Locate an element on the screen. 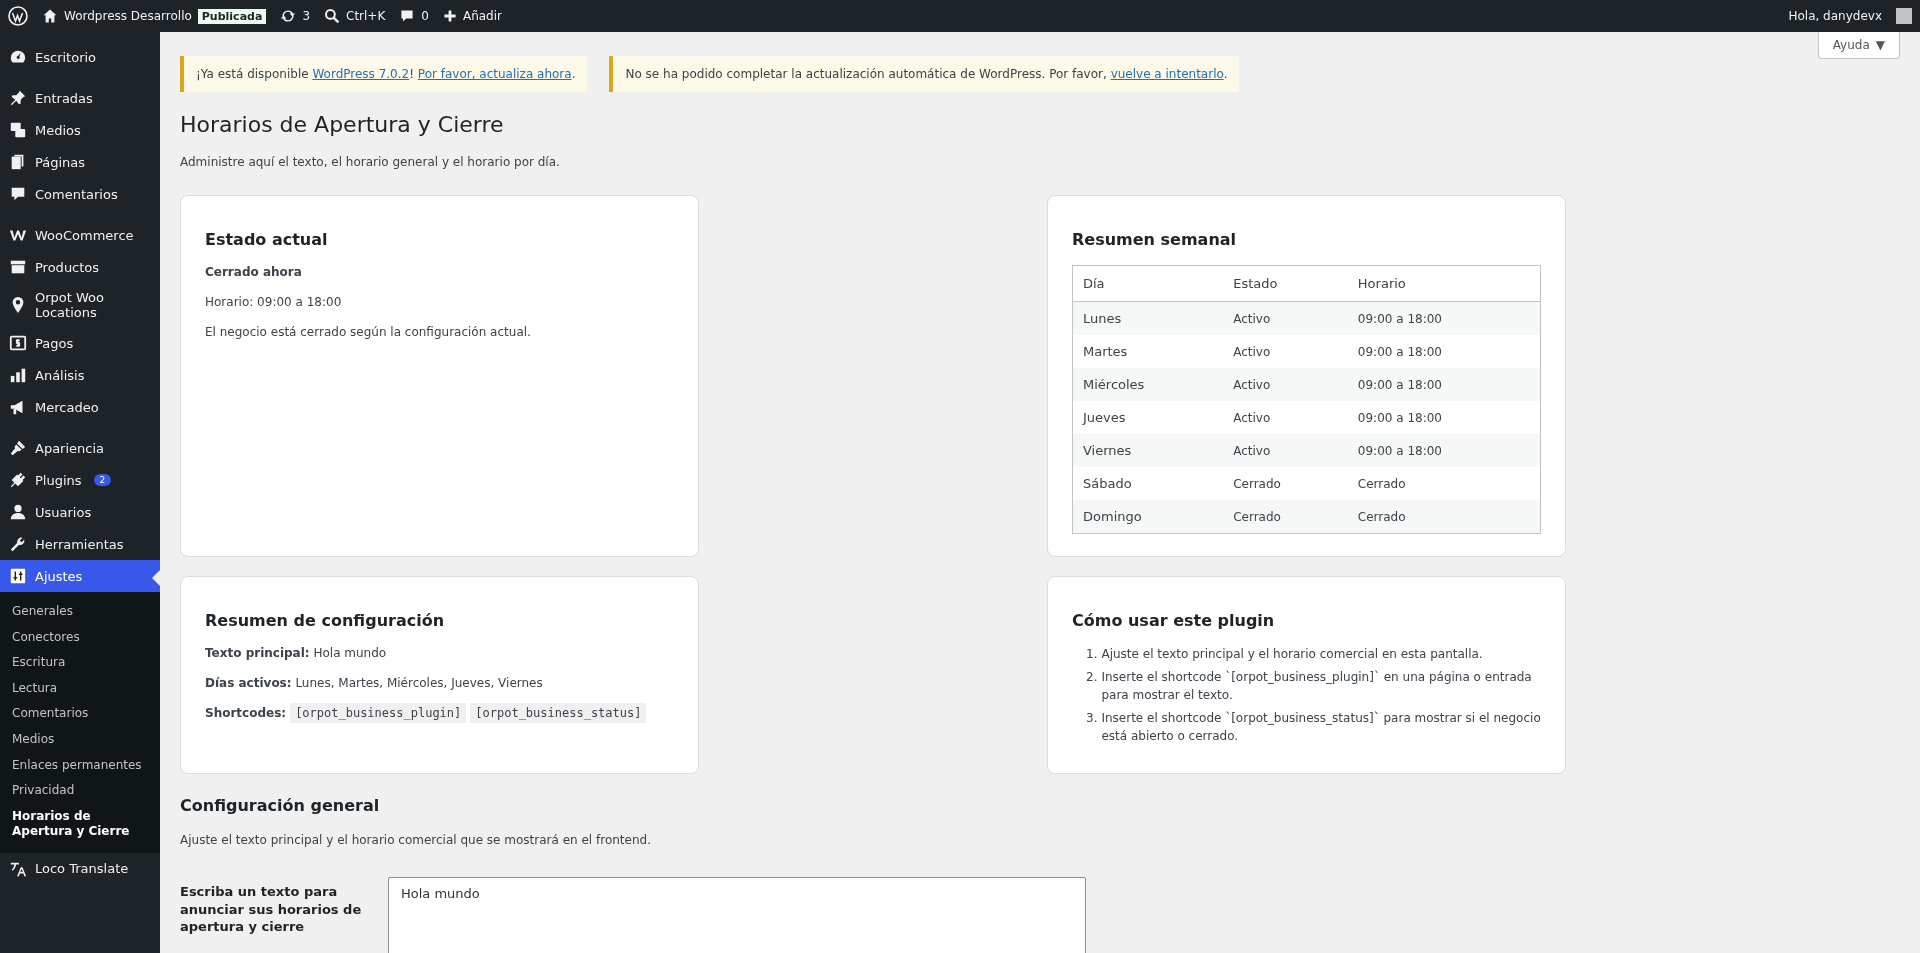 Image resolution: width=1920 pixels, height=953 pixels. site-name-link: Wordpress Desarrollo is located at coordinates (128, 16).